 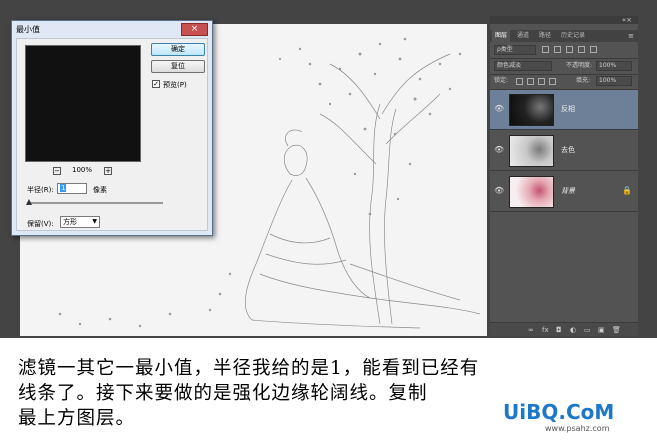 What do you see at coordinates (559, 412) in the screenshot?
I see `watermark-logo: UiBQ.CoM` at bounding box center [559, 412].